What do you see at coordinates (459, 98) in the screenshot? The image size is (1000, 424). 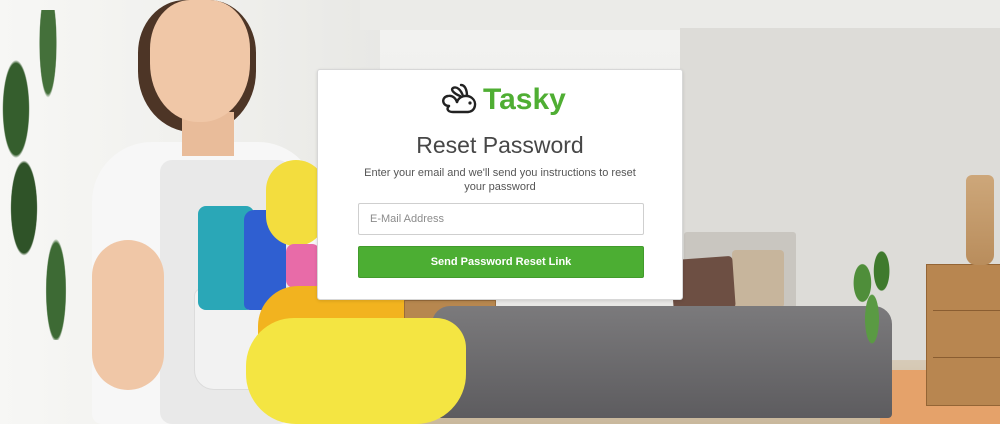 I see `rabbit-icon` at bounding box center [459, 98].